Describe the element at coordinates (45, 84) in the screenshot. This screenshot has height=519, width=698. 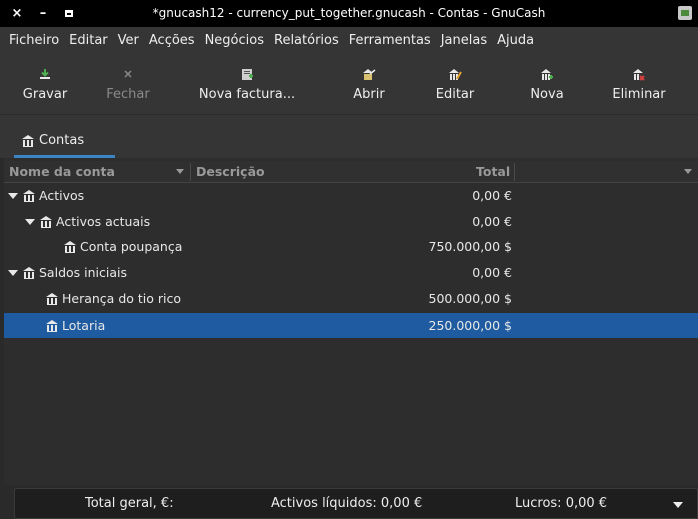
I see `save-button: Gravar` at that location.